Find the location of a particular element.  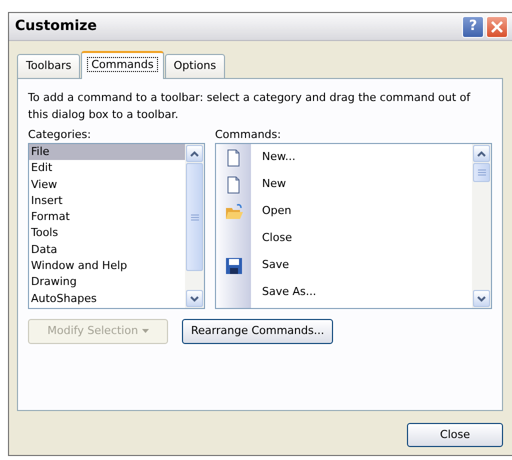

categories-label: Categories: is located at coordinates (60, 134).